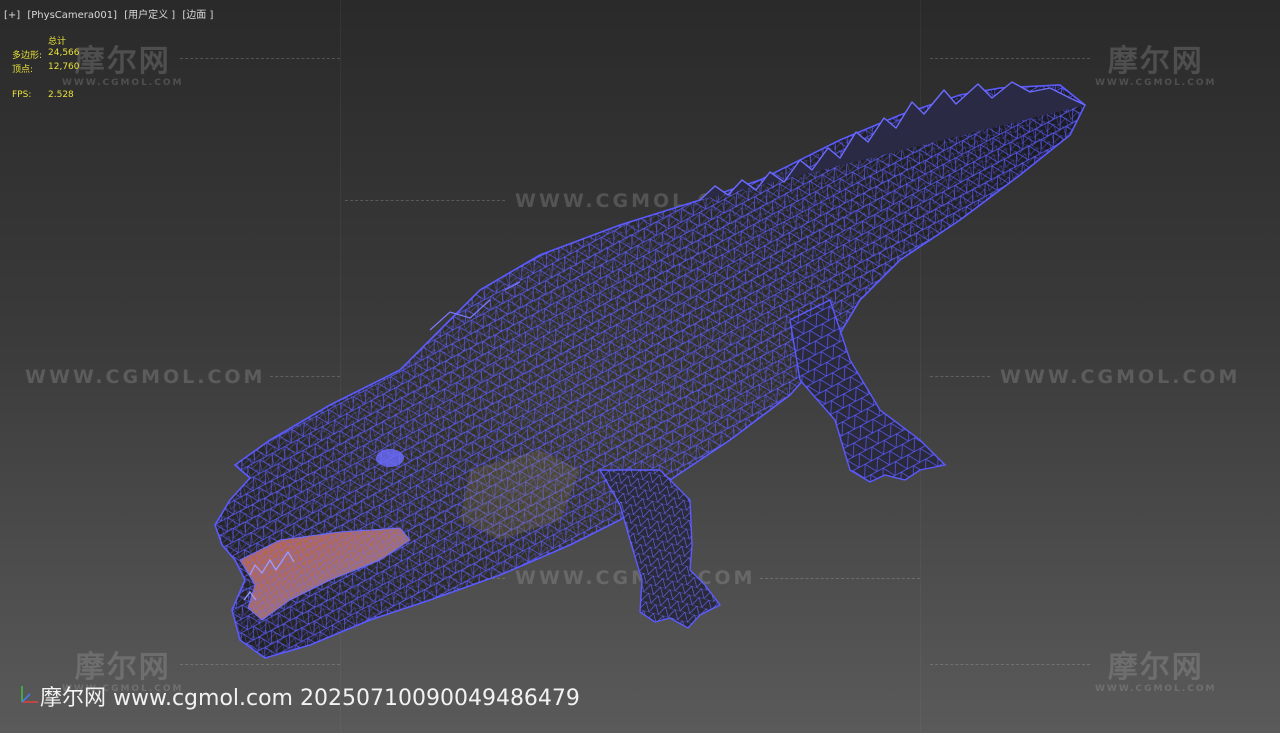  Describe the element at coordinates (12, 15) in the screenshot. I see `viewport-menu-plus: [+]` at that location.